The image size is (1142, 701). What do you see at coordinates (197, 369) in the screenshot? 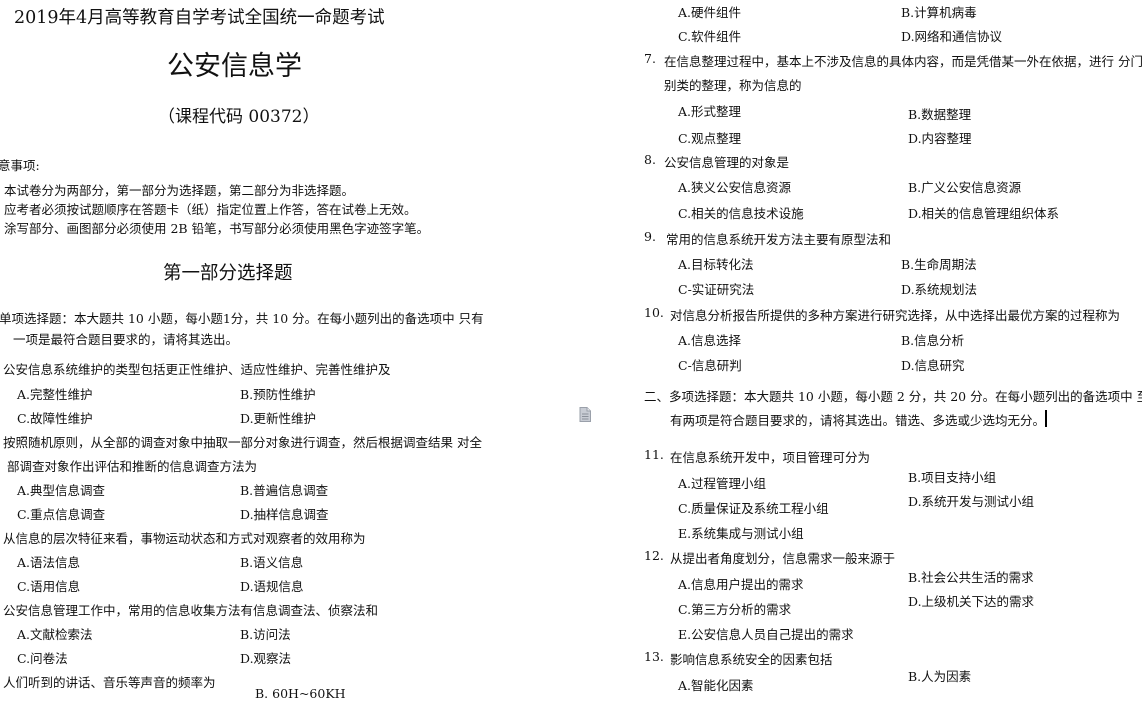
I see `question-stem: 公安信息系统维护的类型包括更正性维护、适应性维护、完善性维护及` at bounding box center [197, 369].